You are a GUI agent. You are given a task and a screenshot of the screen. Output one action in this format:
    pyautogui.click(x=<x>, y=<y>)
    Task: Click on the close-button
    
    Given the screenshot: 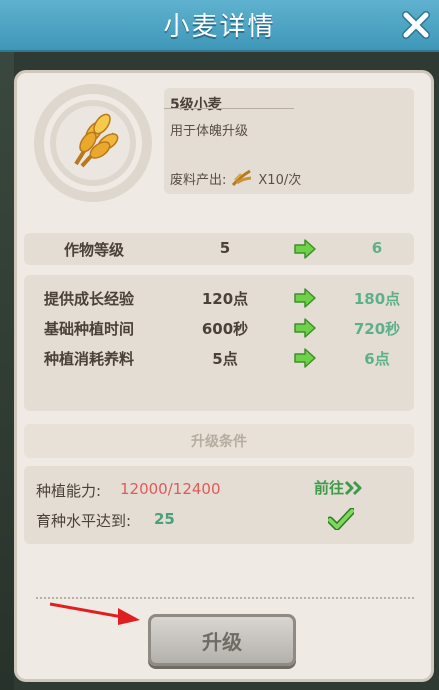 What is the action you would take?
    pyautogui.click(x=416, y=25)
    